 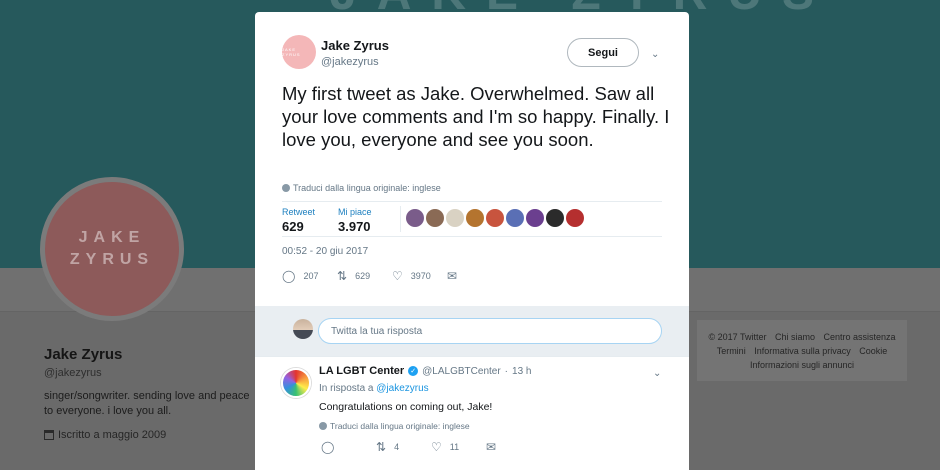 What do you see at coordinates (603, 52) in the screenshot?
I see `follow-button: Segui` at bounding box center [603, 52].